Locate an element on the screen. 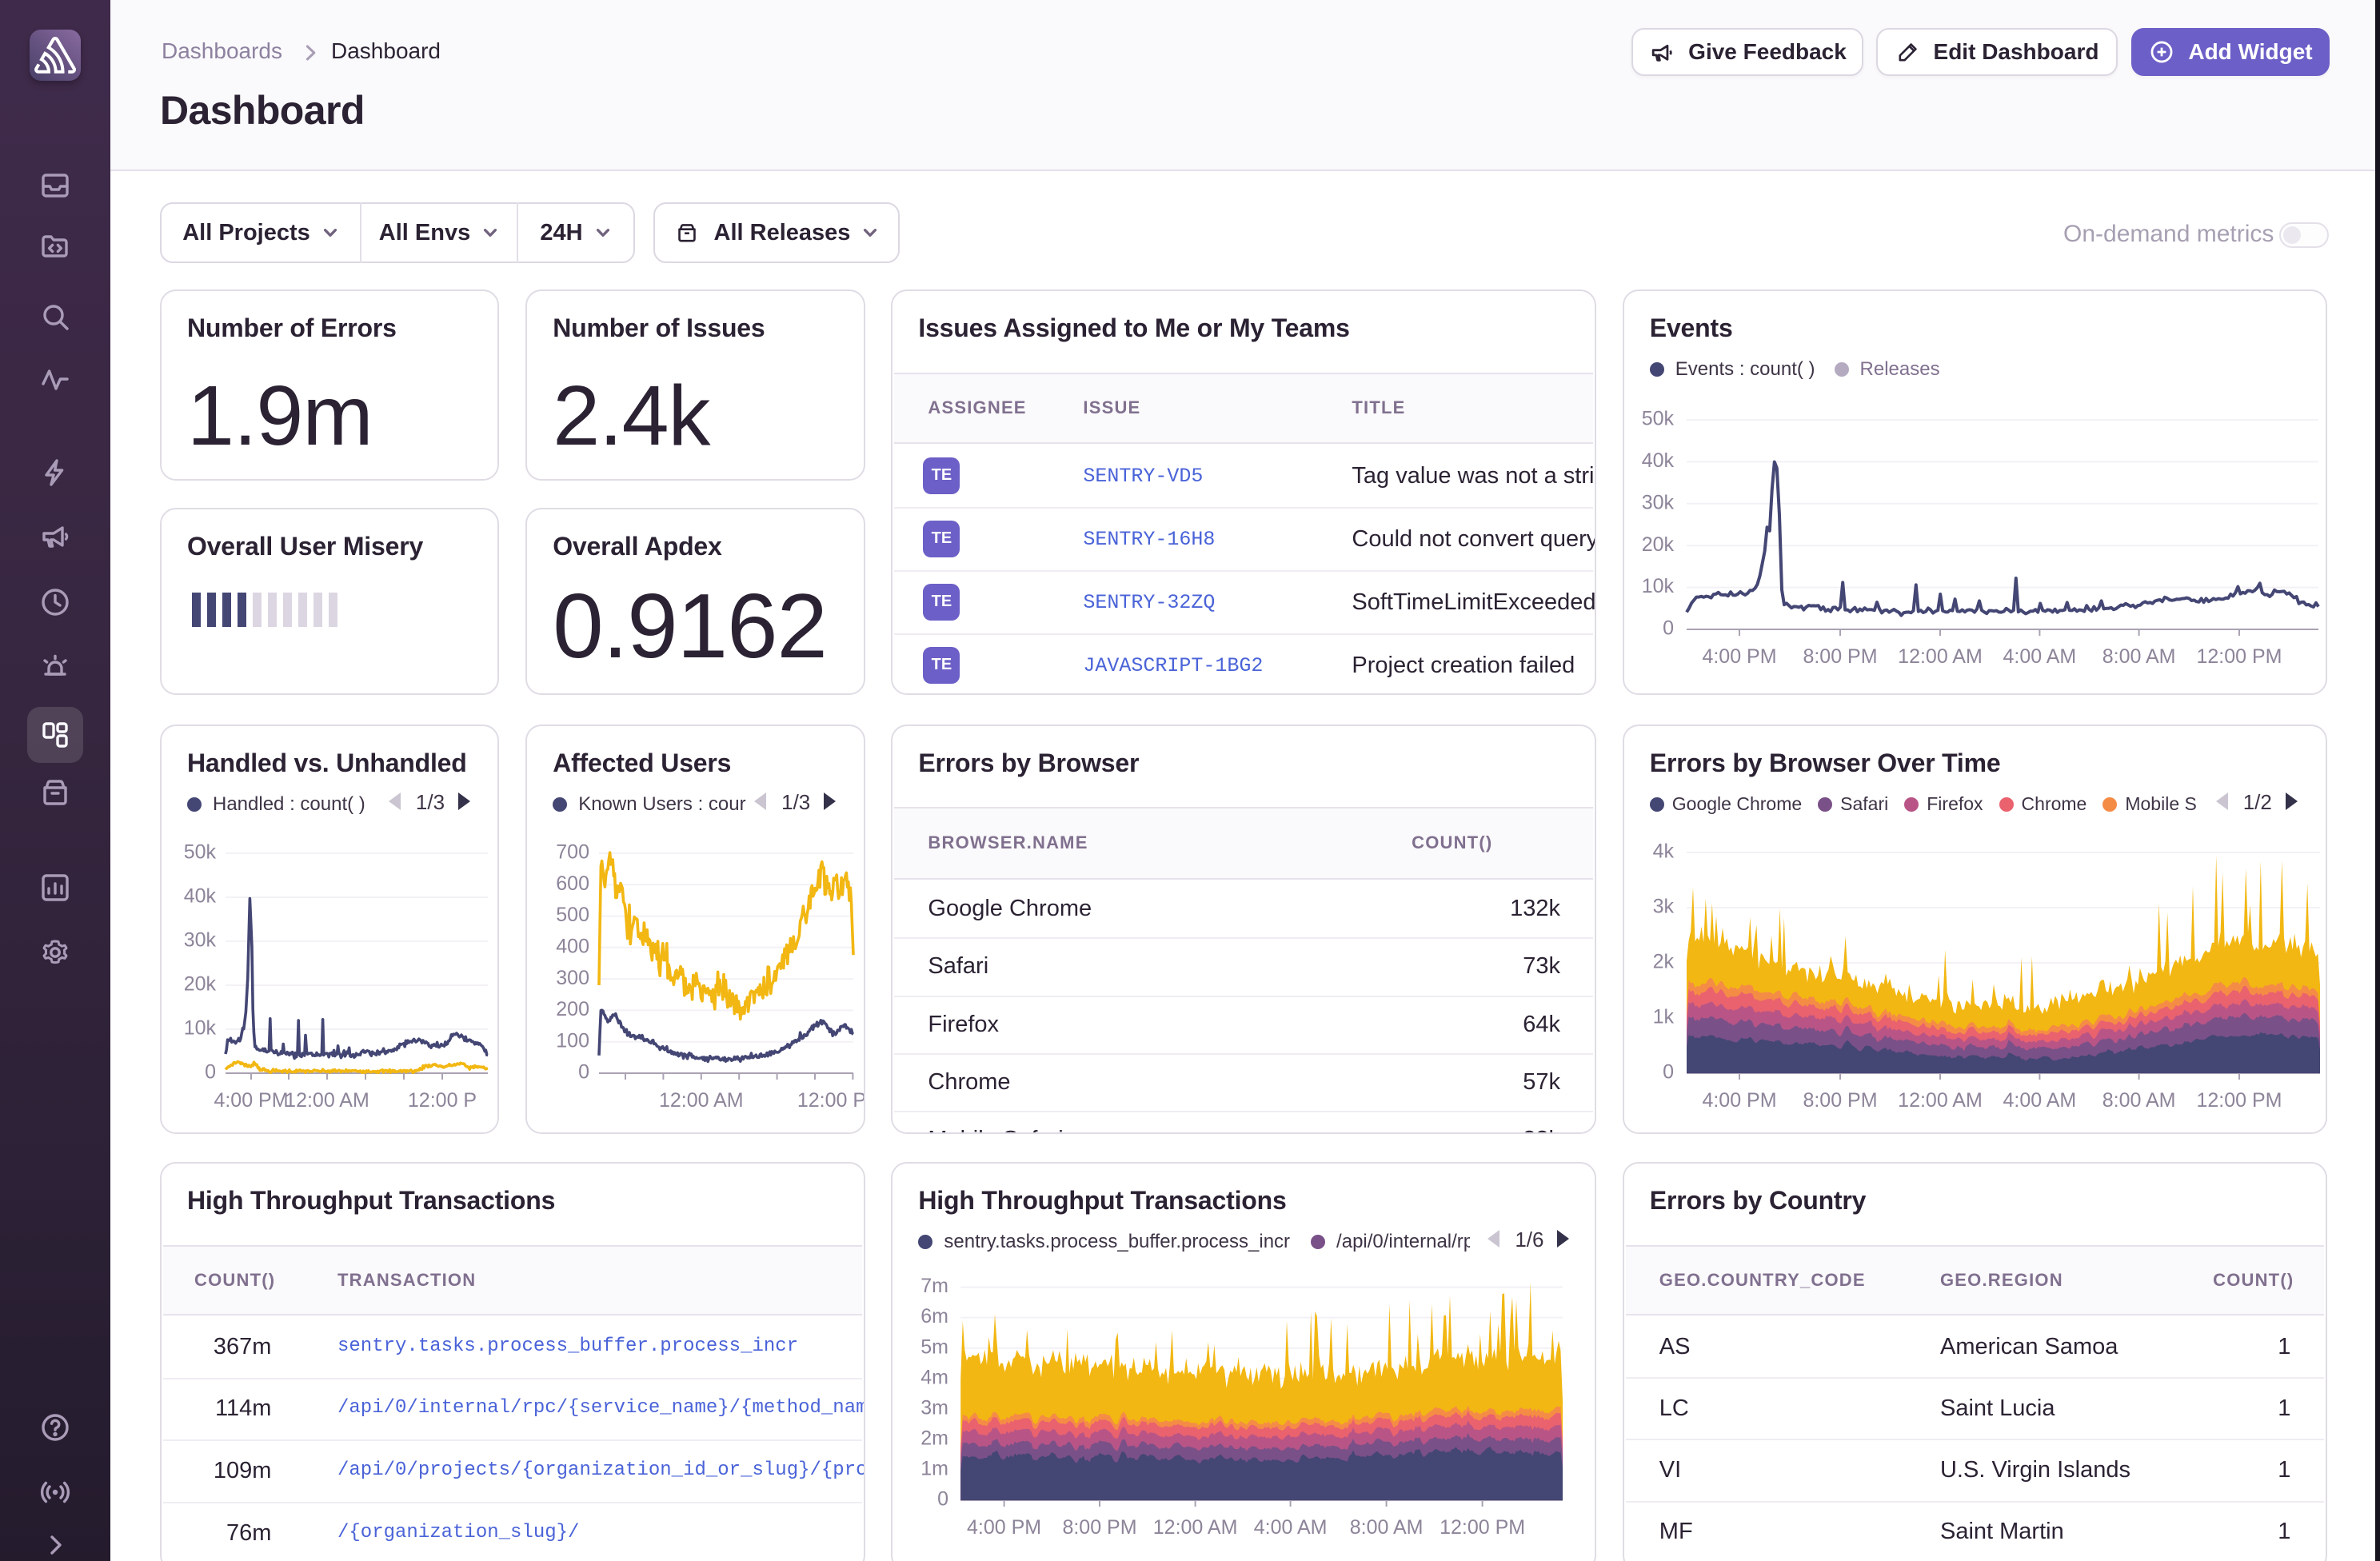  svg-text: 700 is located at coordinates (572, 852).